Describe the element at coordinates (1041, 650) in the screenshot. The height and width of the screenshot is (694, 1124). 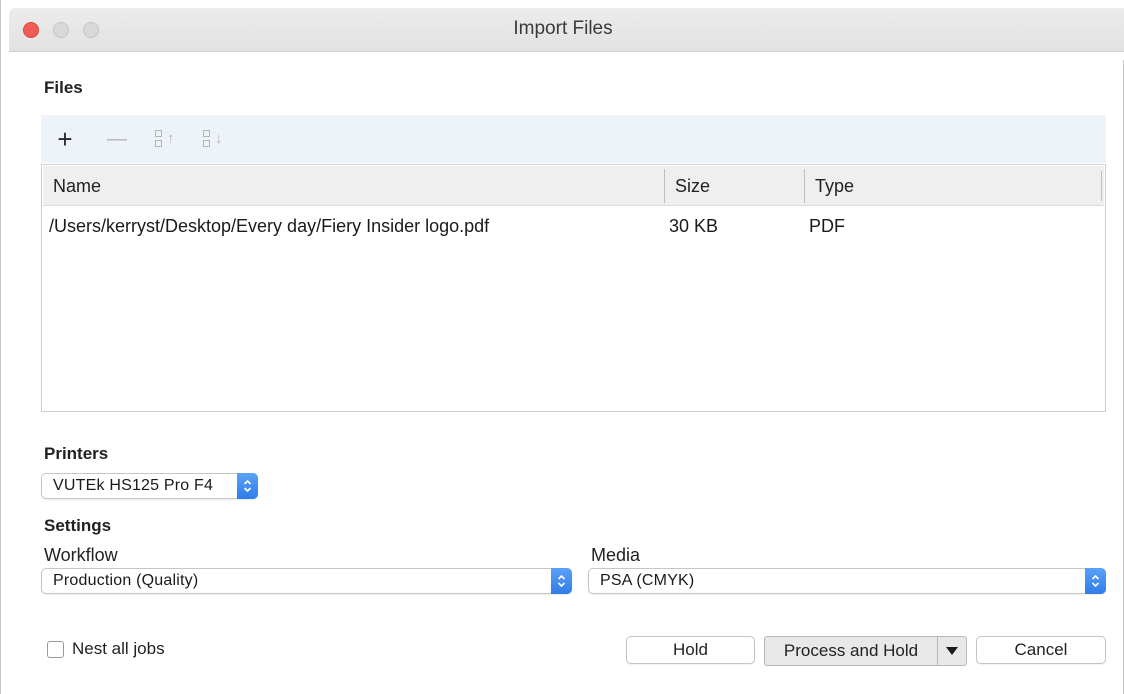
I see `cancel-button: Cancel` at that location.